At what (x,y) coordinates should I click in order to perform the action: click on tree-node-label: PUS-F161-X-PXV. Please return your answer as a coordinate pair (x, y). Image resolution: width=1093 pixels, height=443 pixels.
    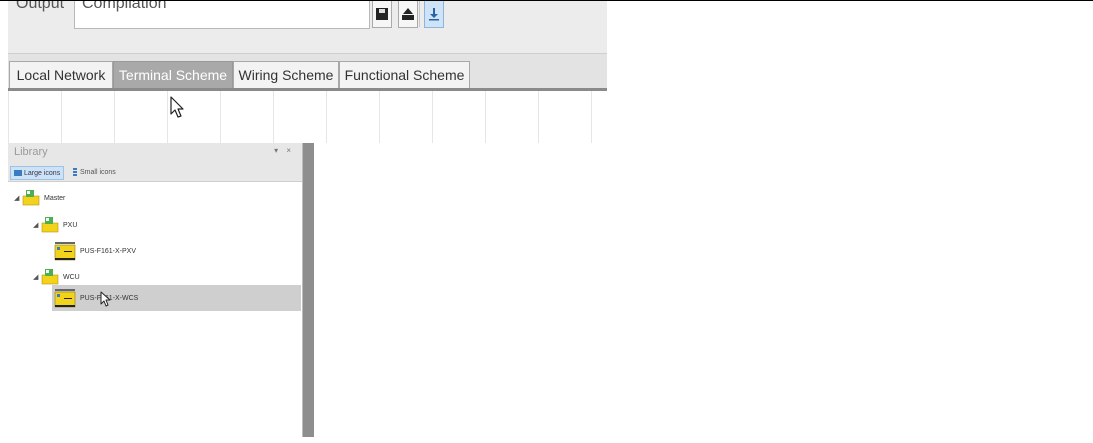
    Looking at the image, I should click on (108, 251).